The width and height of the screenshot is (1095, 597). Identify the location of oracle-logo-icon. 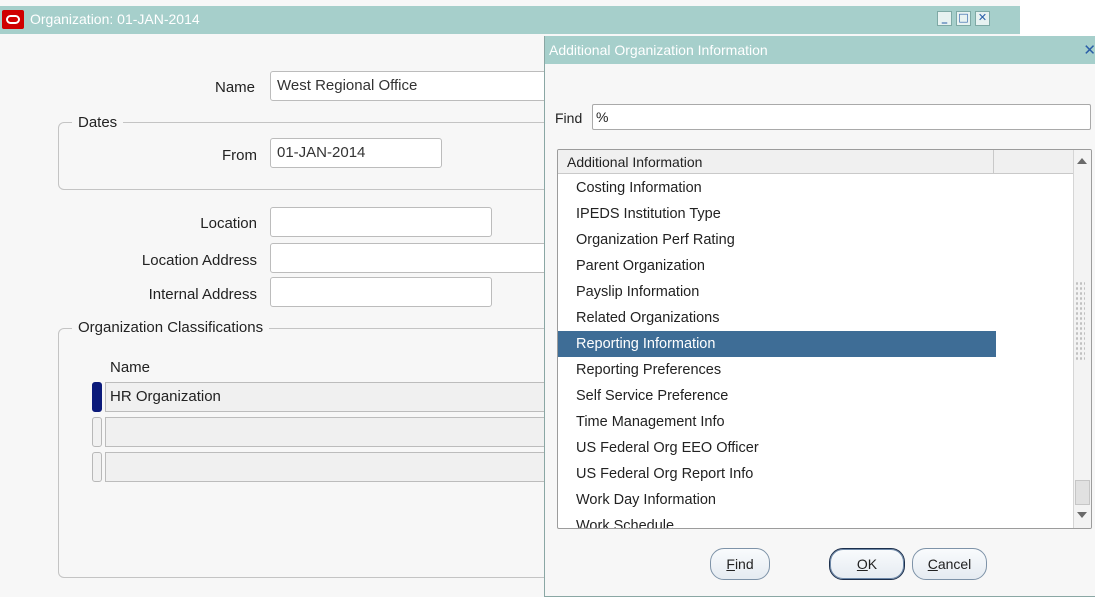
(13, 19).